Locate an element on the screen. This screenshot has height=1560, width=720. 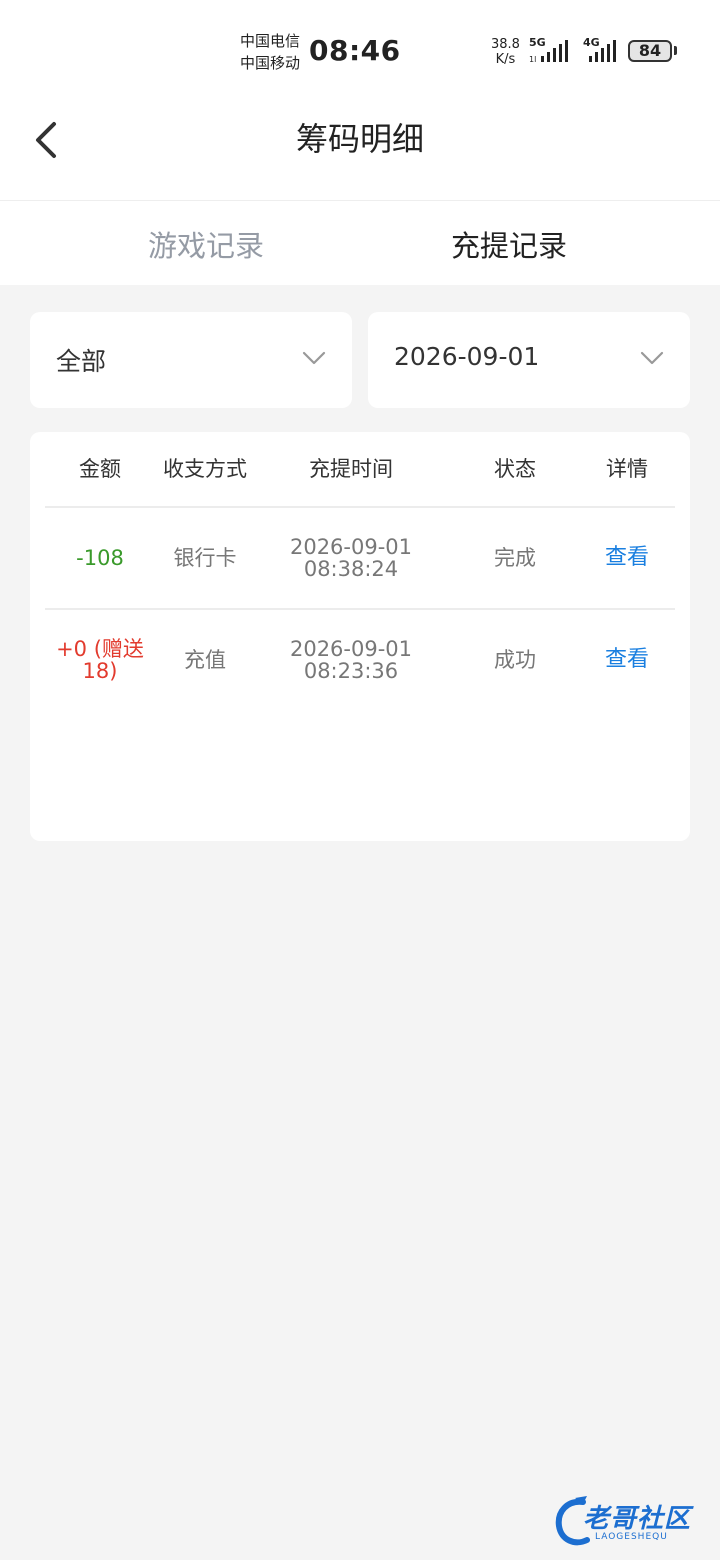
watermark-logo: 老哥社区 LAOGESHEQU is located at coordinates (633, 1522).